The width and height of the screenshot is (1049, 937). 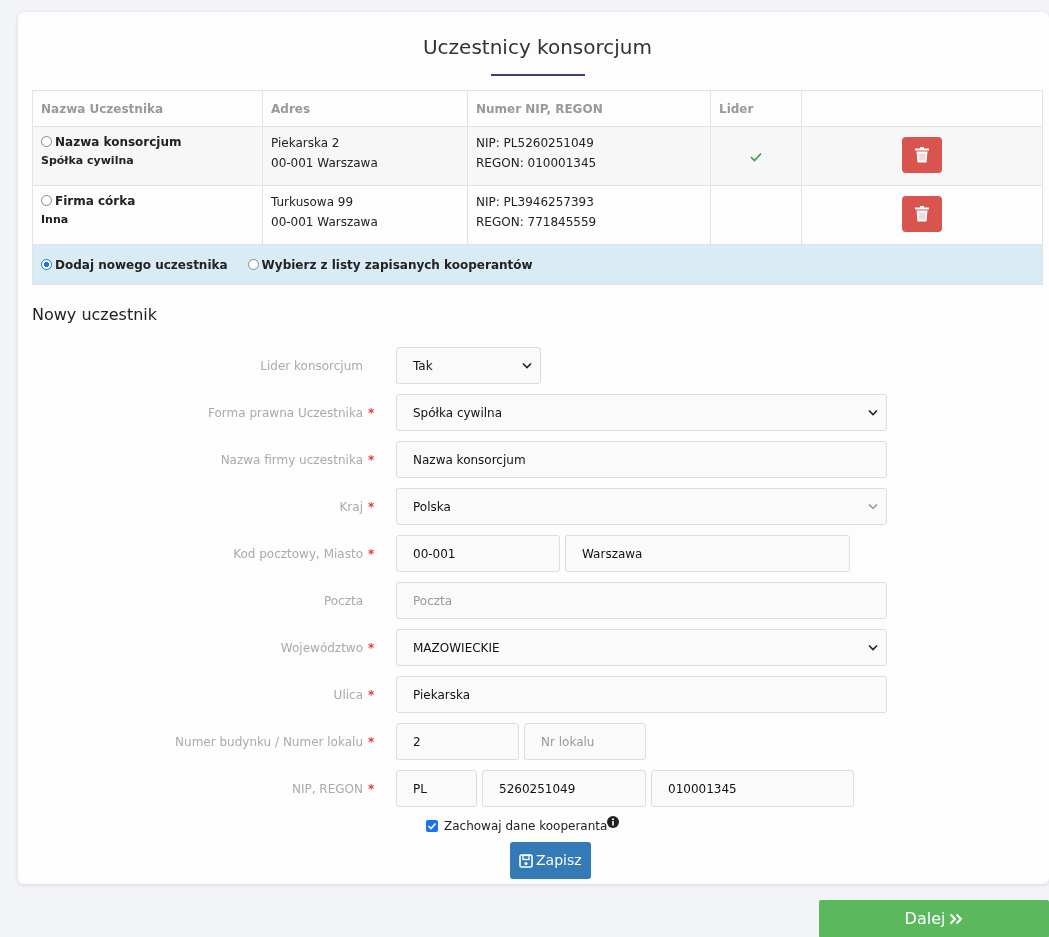 I want to click on select-field: MAZOWIECKIE, so click(x=641, y=647).